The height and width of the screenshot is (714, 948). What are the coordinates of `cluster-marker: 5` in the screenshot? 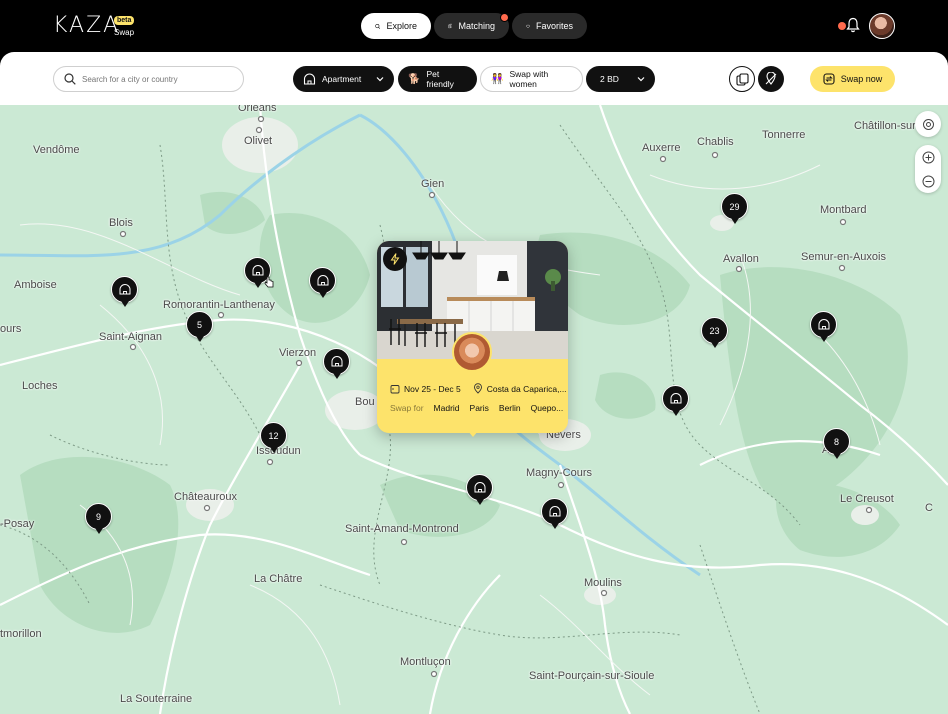 It's located at (199, 326).